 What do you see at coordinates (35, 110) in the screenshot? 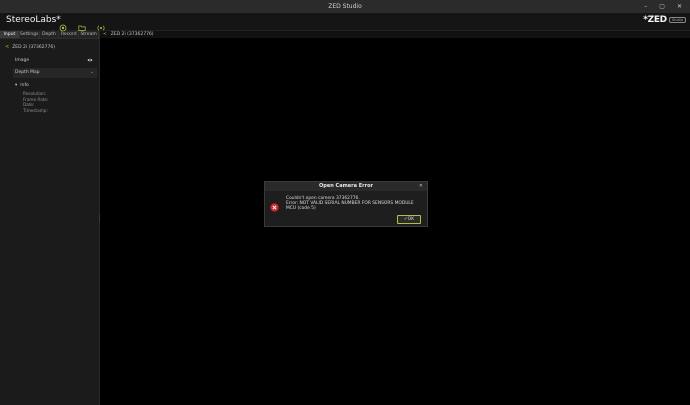
I see `info-timestamp: Timestamp:` at bounding box center [35, 110].